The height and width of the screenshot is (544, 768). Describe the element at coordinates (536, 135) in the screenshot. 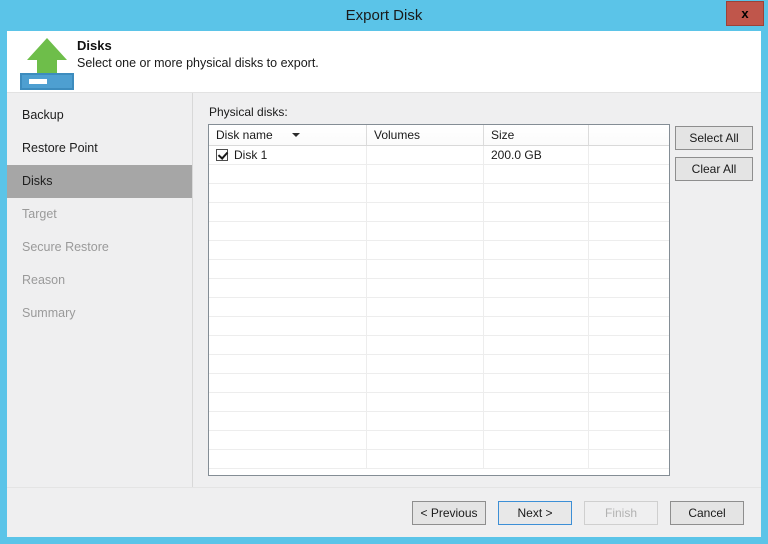

I see `column-header-size: Size` at that location.